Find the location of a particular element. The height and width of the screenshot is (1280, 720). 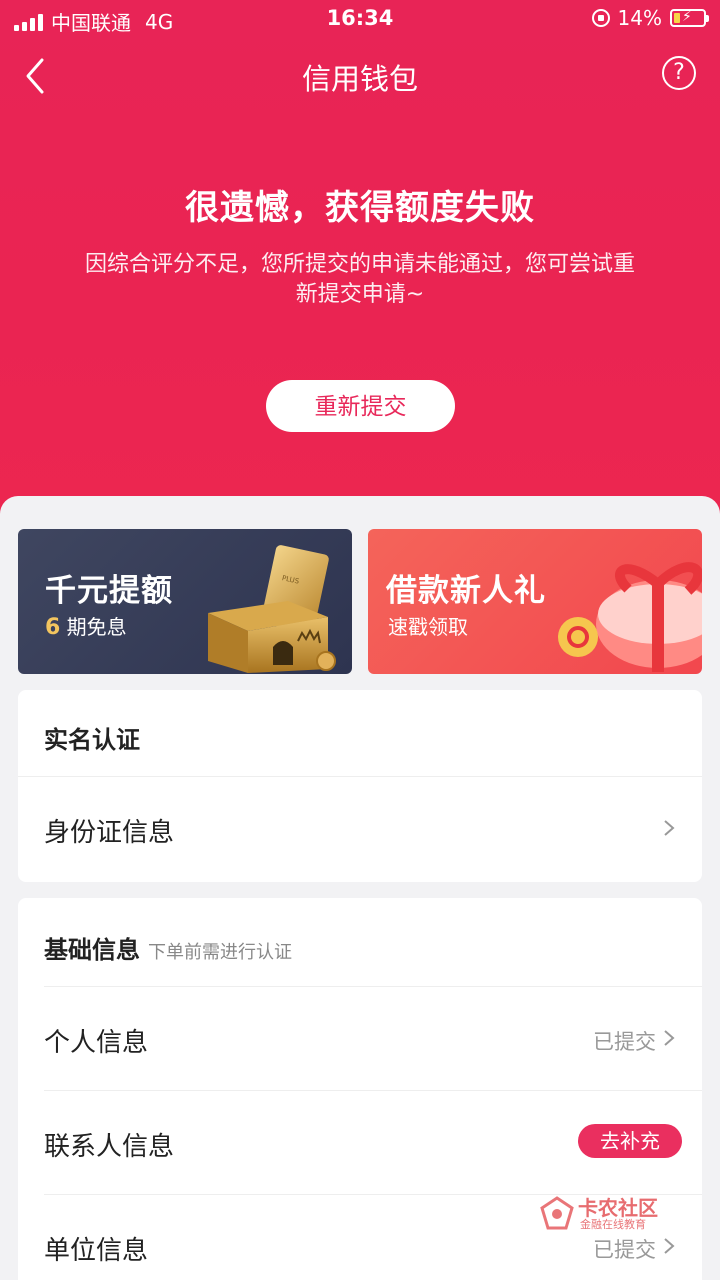

banner-newcomer-gift: 借款新人礼 速戳领取 is located at coordinates (535, 601).